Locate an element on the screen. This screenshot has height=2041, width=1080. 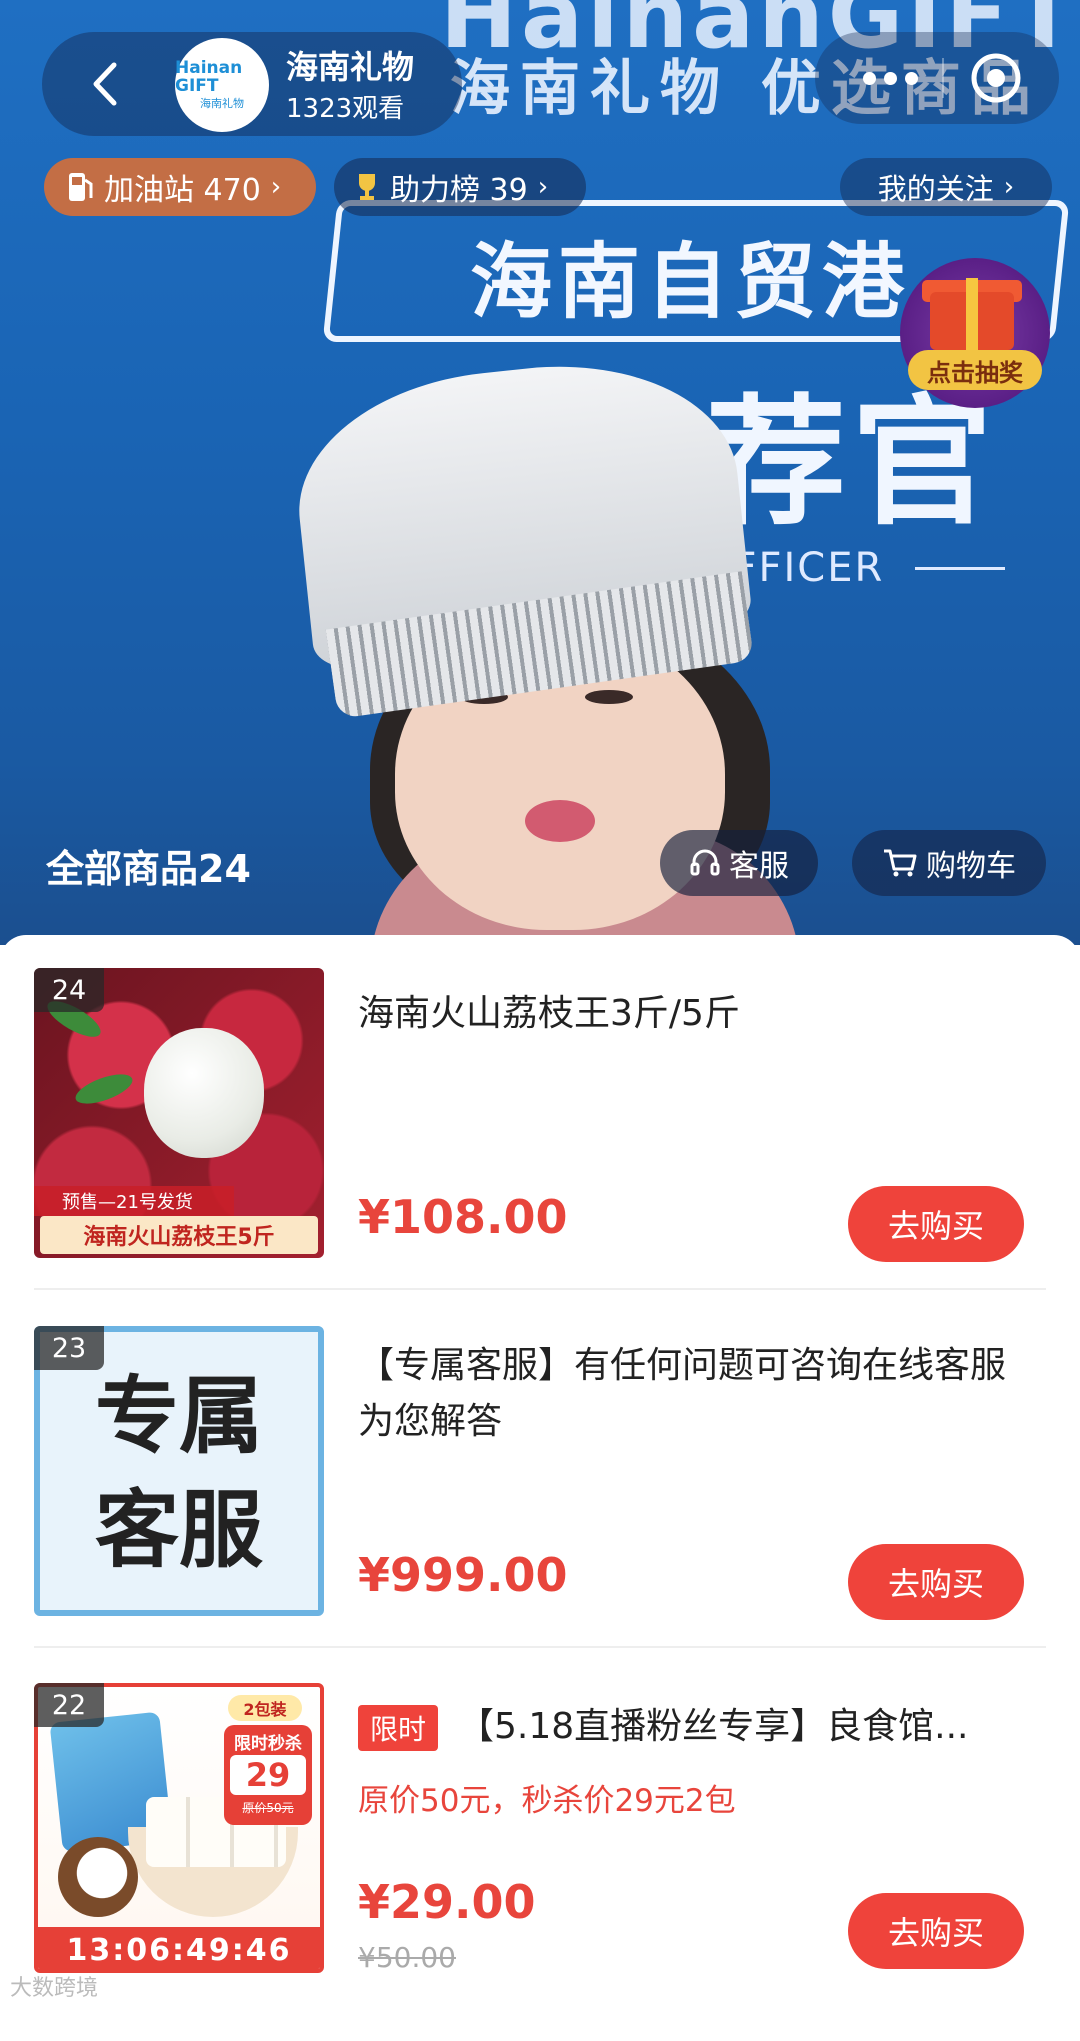
avatar: Hainan GIFT 海南礼物 is located at coordinates (222, 85).